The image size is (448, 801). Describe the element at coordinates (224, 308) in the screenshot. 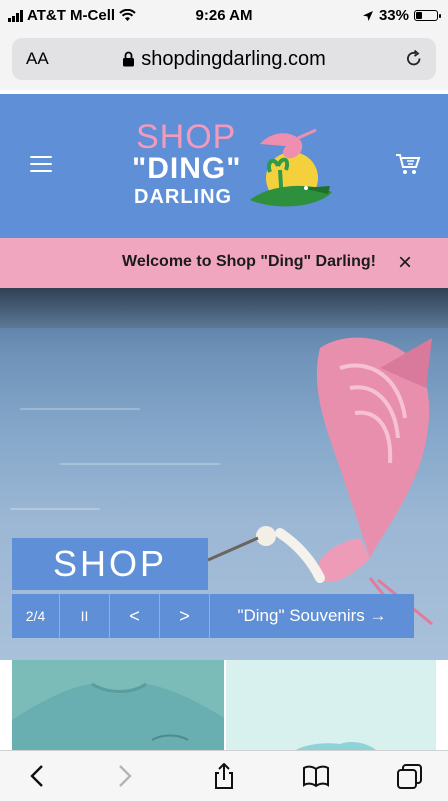

I see `hero-shoreline` at that location.